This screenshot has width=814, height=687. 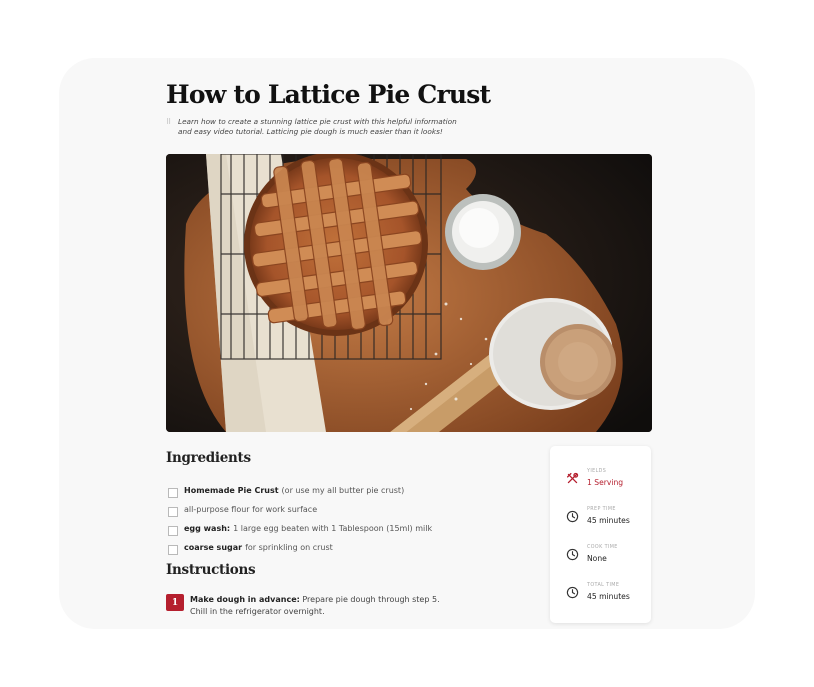 What do you see at coordinates (597, 558) in the screenshot?
I see `meta-value: None` at bounding box center [597, 558].